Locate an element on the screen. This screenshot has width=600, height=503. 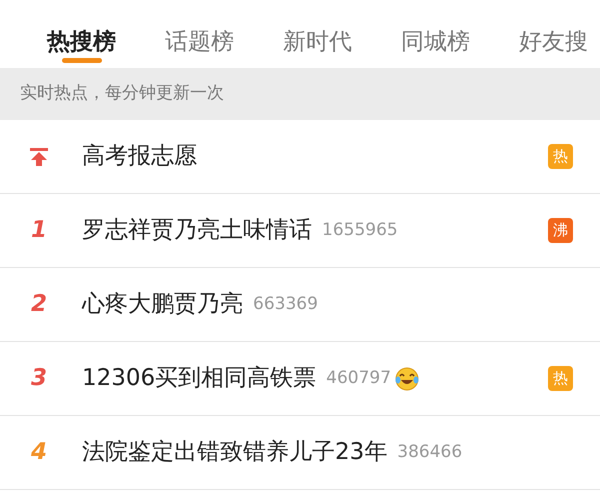
search-count: 663369 is located at coordinates (285, 304).